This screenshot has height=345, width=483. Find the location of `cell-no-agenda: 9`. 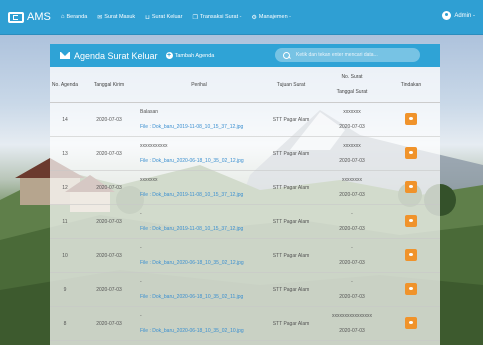

cell-no-agenda: 9 is located at coordinates (65, 289).